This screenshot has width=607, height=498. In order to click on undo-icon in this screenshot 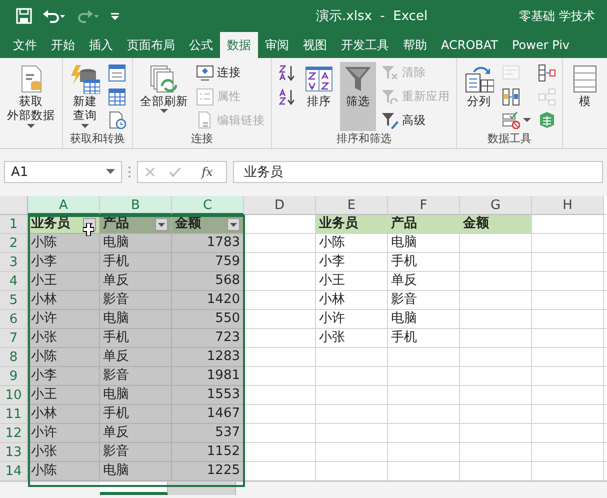, I will do `click(54, 16)`.